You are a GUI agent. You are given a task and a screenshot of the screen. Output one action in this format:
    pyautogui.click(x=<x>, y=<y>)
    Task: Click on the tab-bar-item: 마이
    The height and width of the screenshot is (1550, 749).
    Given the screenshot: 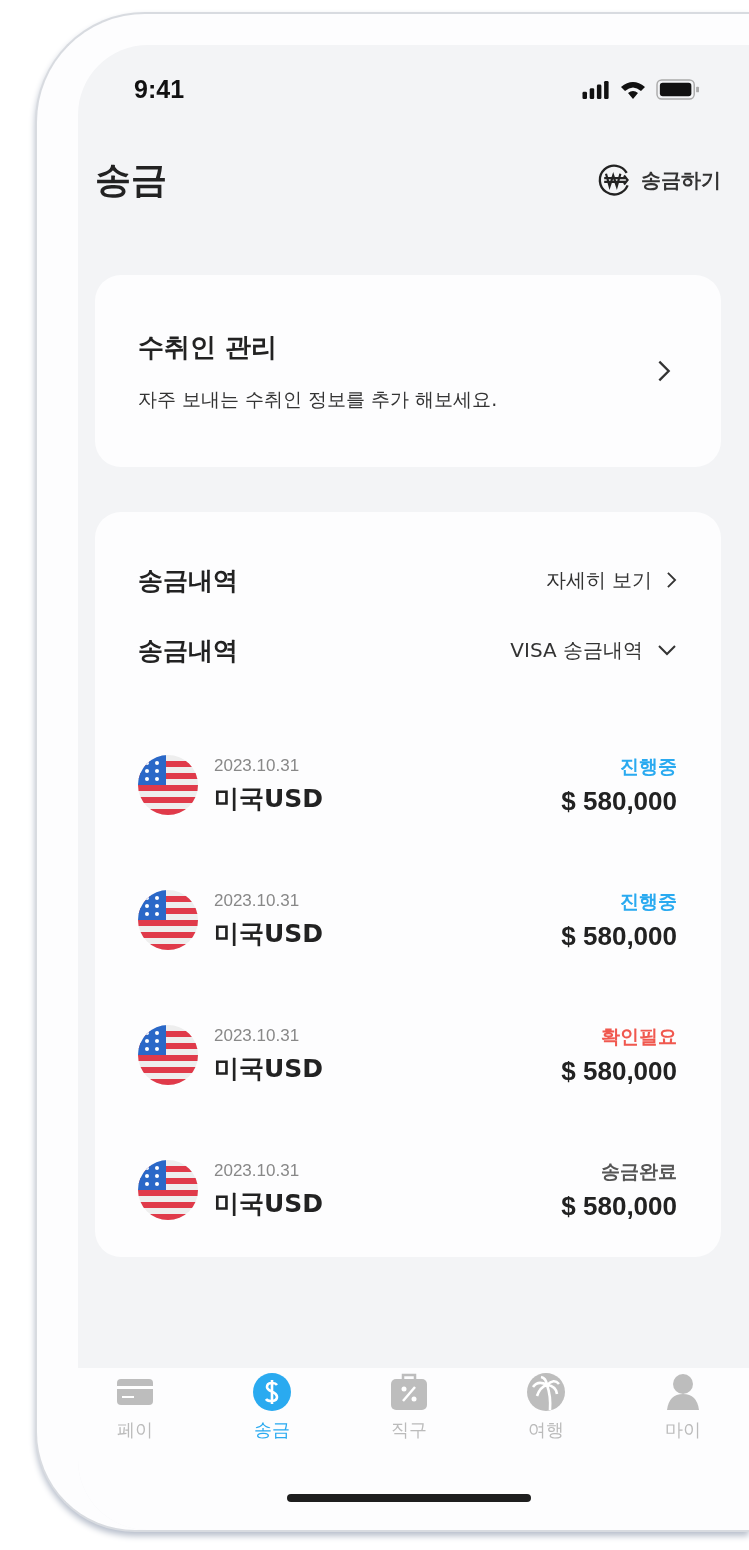 What is the action you would take?
    pyautogui.click(x=683, y=1418)
    